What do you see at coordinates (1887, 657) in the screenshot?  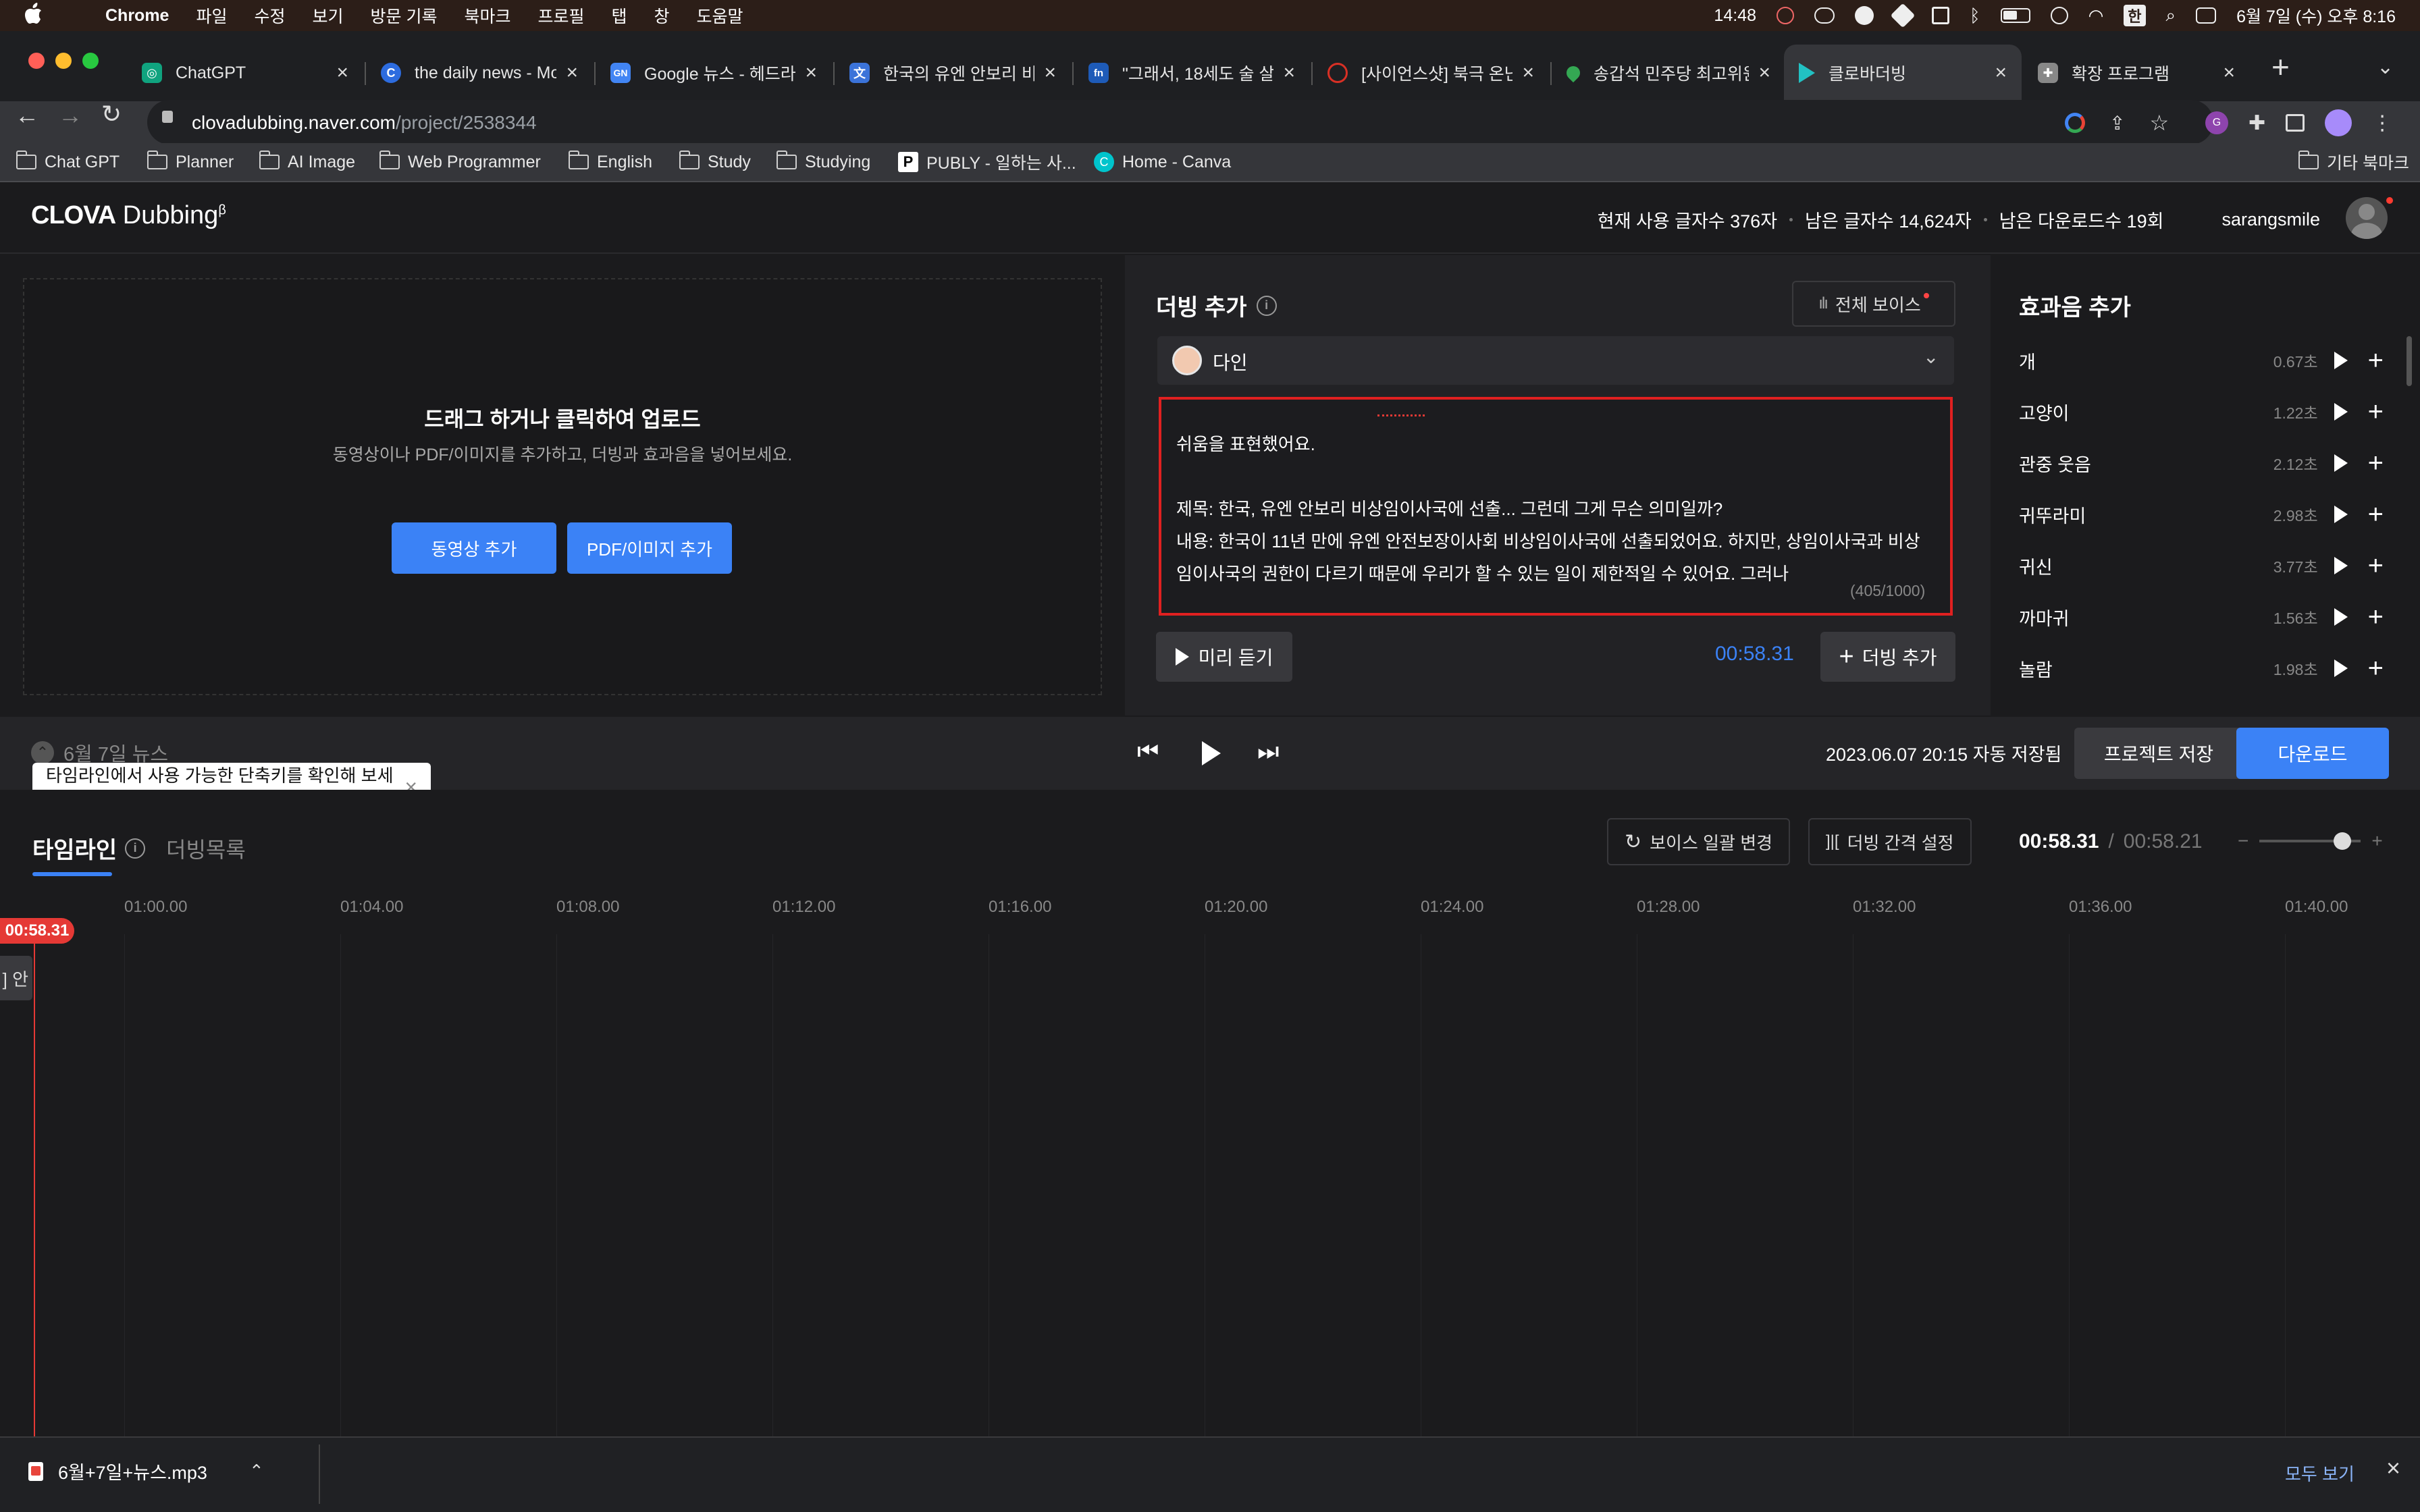 I see `add-dubbing-button: + 더빙 추가` at bounding box center [1887, 657].